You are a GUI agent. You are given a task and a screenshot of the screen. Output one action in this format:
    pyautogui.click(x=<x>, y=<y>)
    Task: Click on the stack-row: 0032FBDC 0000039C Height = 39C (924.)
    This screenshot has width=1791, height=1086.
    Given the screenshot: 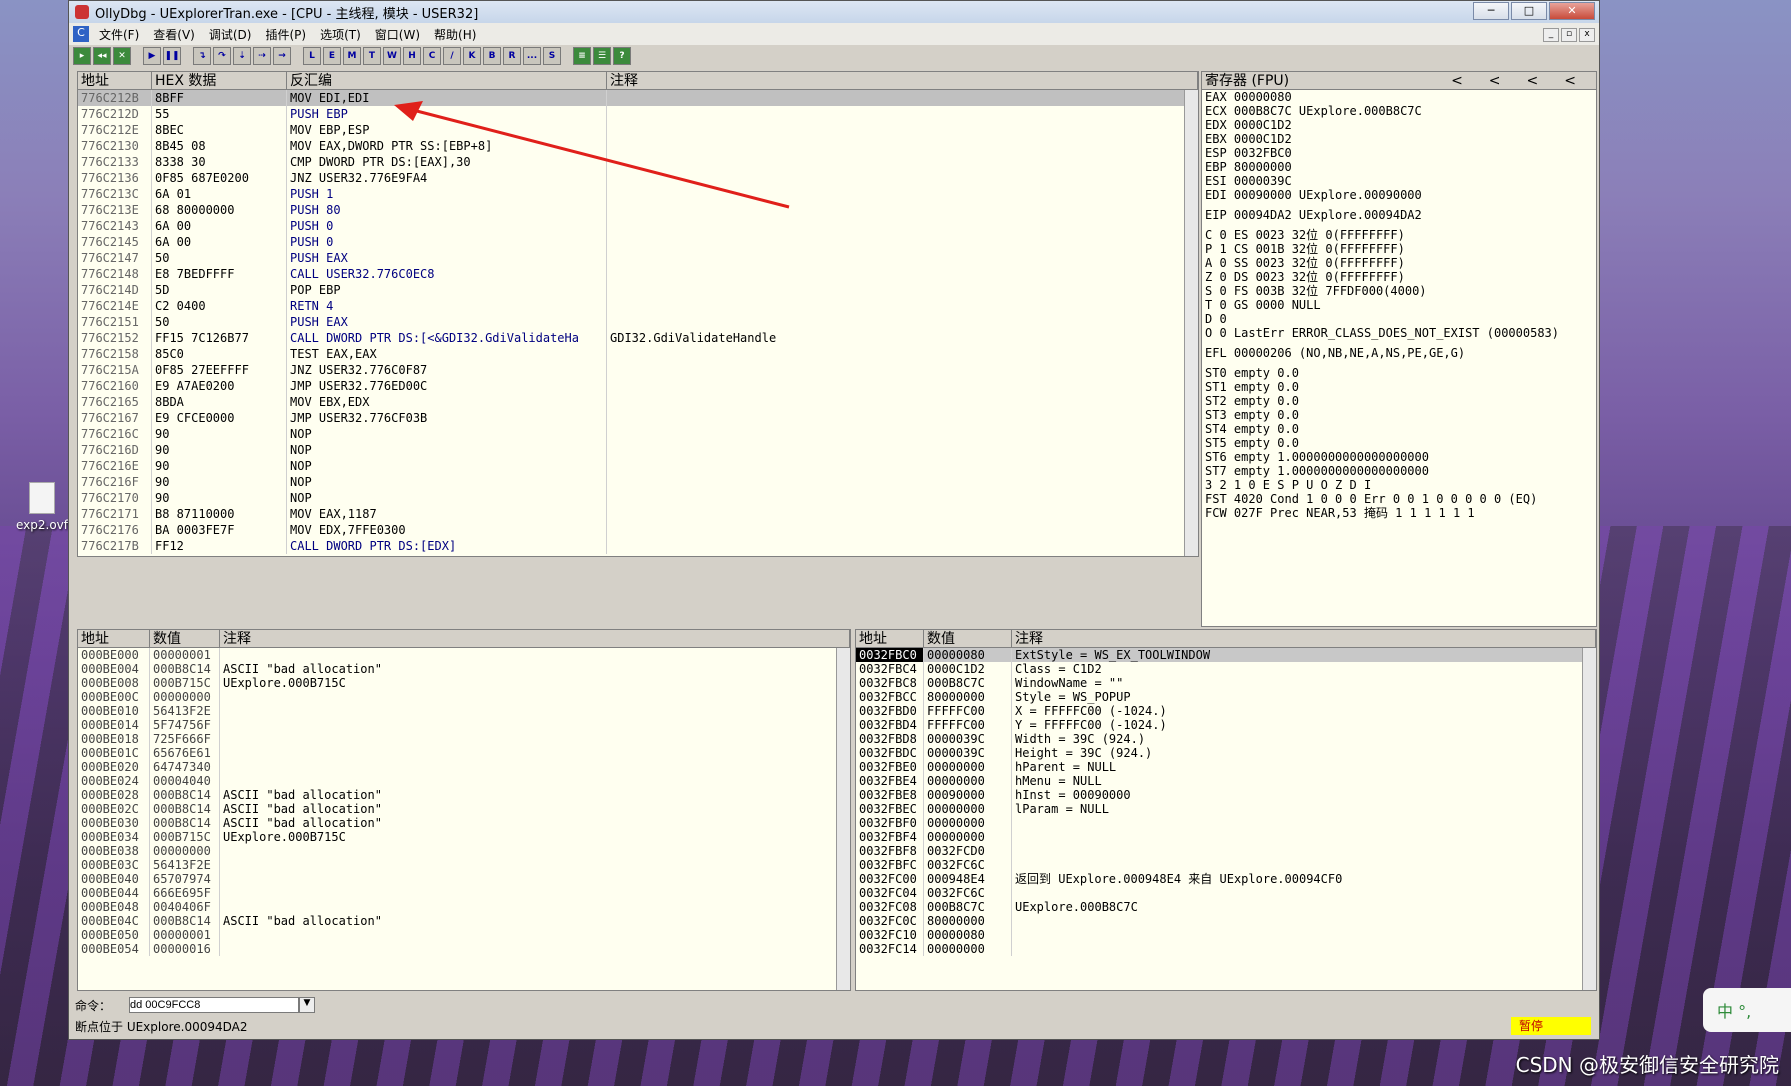 What is the action you would take?
    pyautogui.click(x=1226, y=753)
    